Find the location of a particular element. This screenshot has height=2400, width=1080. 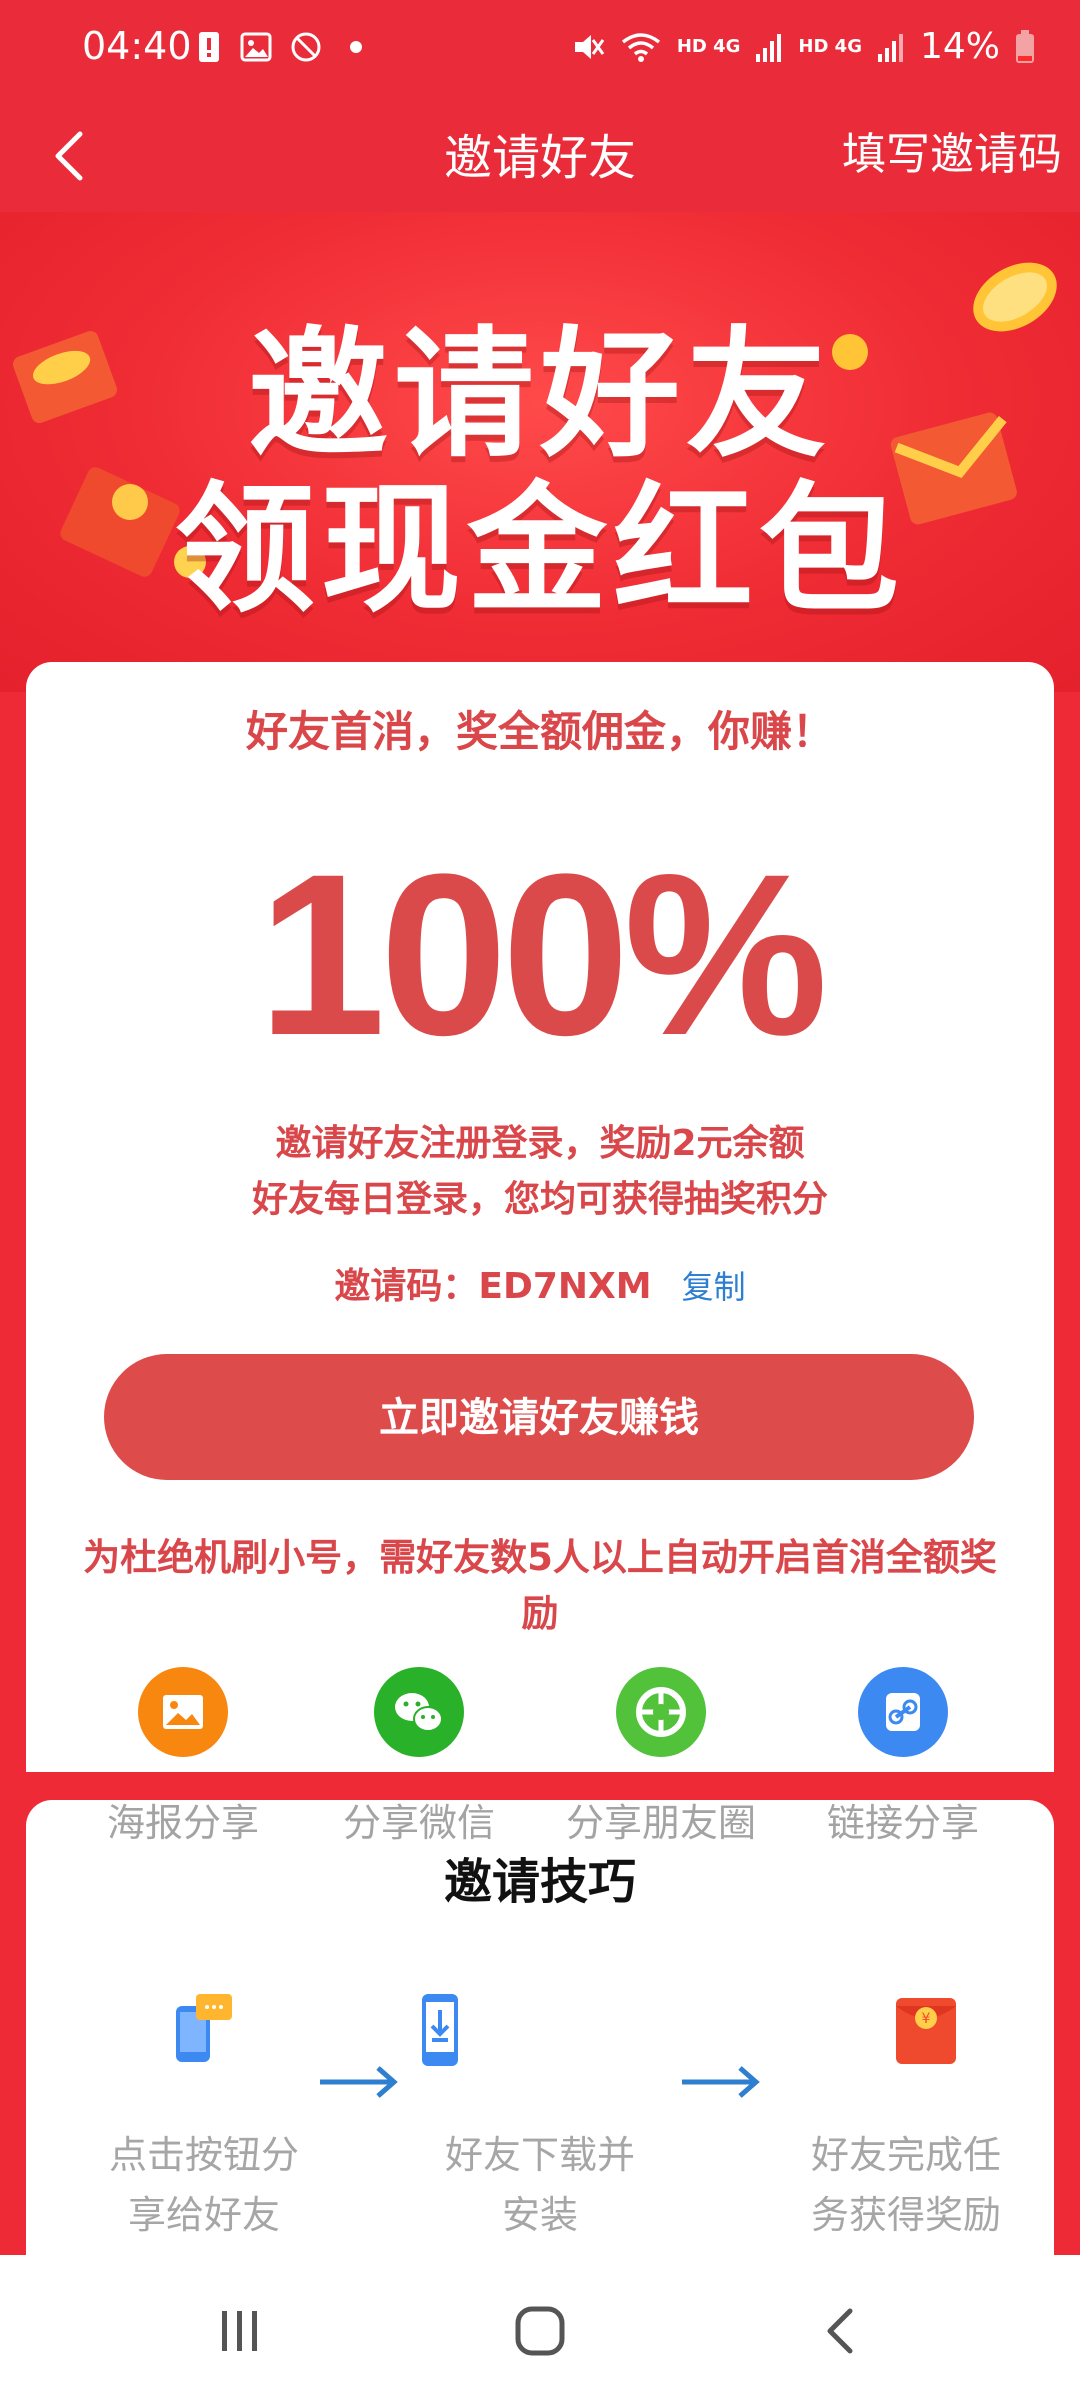

system-nav-bar is located at coordinates (540, 2327).